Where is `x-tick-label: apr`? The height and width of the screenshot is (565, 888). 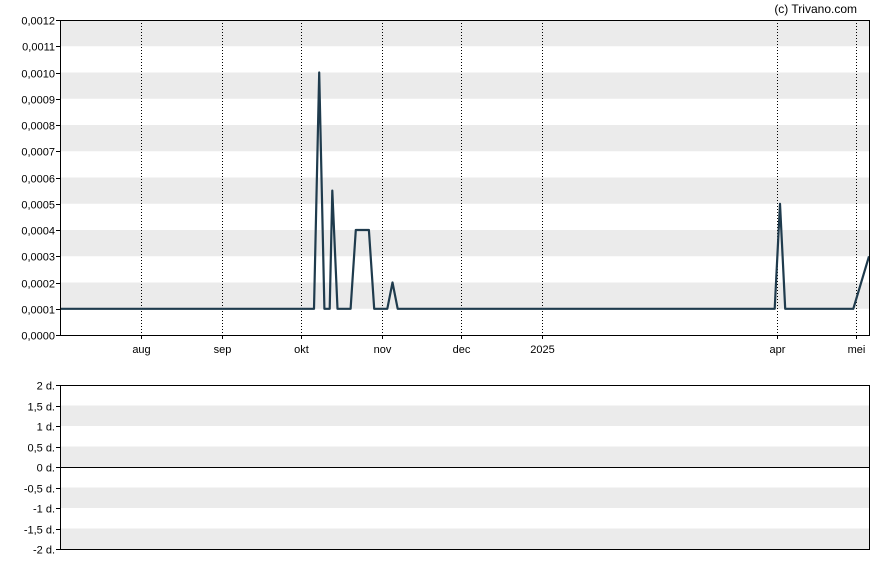
x-tick-label: apr is located at coordinates (778, 350).